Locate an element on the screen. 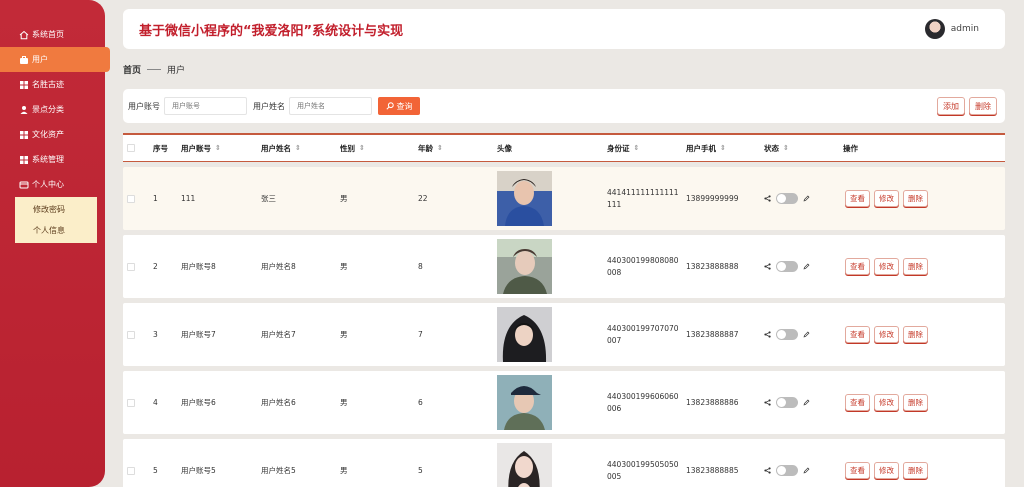 This screenshot has width=1024, height=487. sidebar-item-system: 系统管理 is located at coordinates (52, 159).